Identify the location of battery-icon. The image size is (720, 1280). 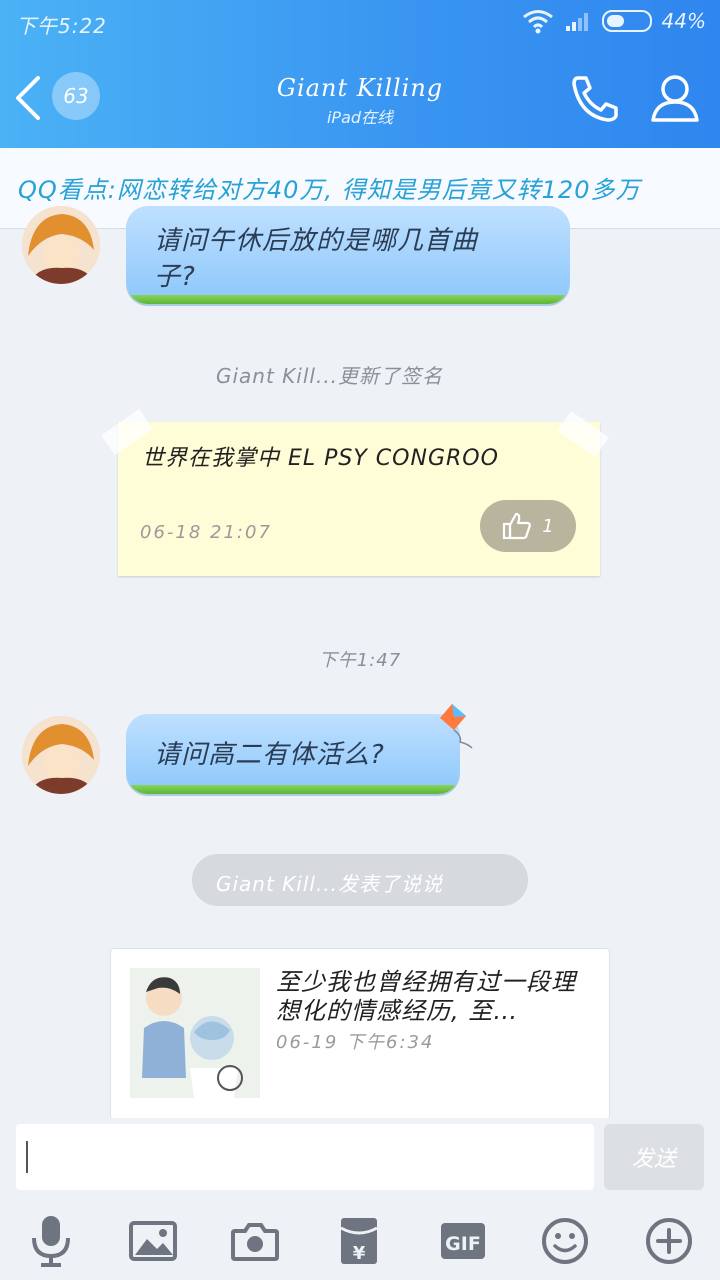
(626, 21).